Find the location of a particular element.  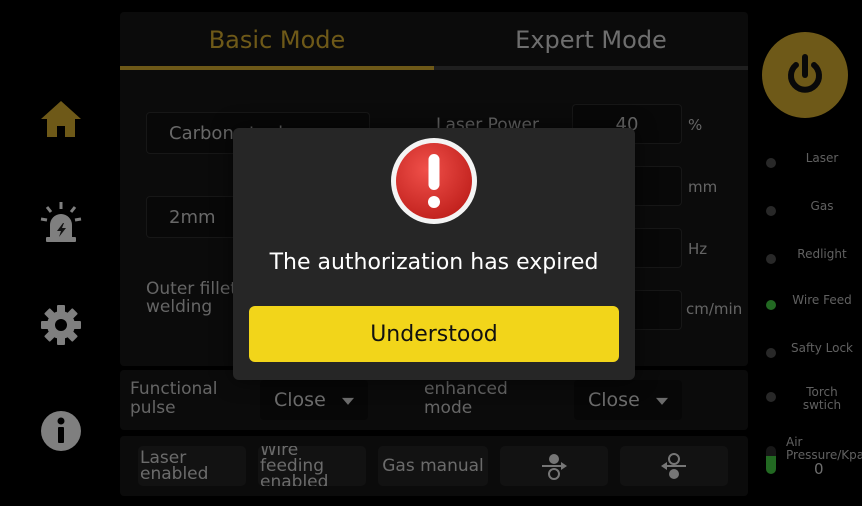

dialog-message: The authorization has expired is located at coordinates (434, 262).